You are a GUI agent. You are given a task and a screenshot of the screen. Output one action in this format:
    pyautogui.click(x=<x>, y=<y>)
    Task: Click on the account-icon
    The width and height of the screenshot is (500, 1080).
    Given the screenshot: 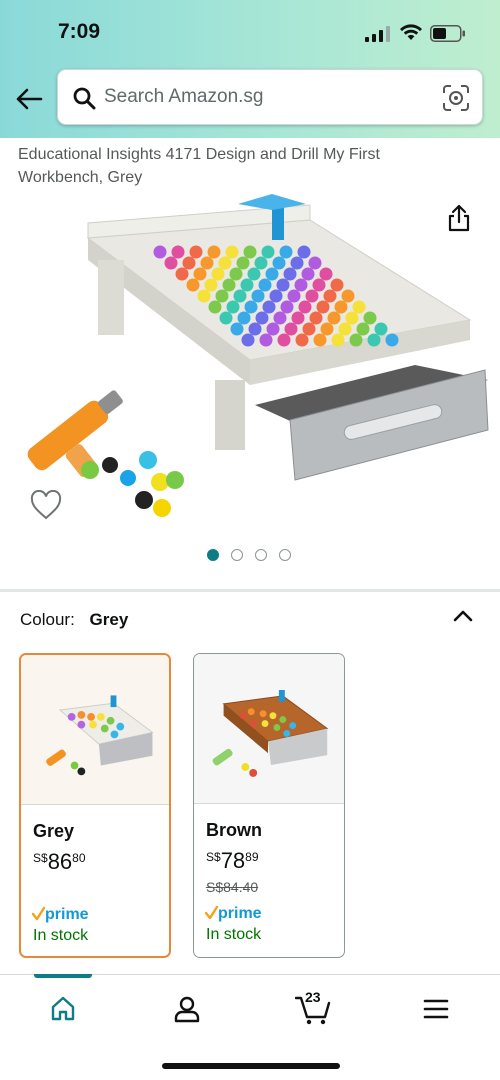 What is the action you would take?
    pyautogui.click(x=187, y=1009)
    